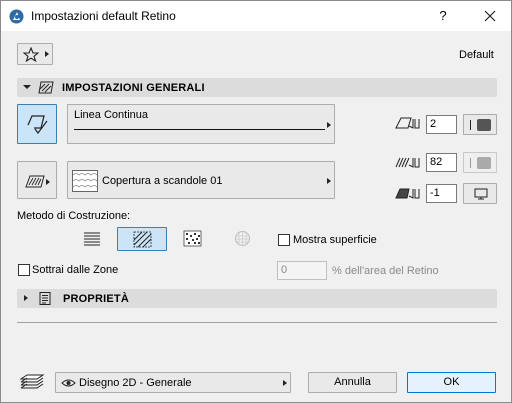  I want to click on fill-pen-input: 82, so click(441, 162).